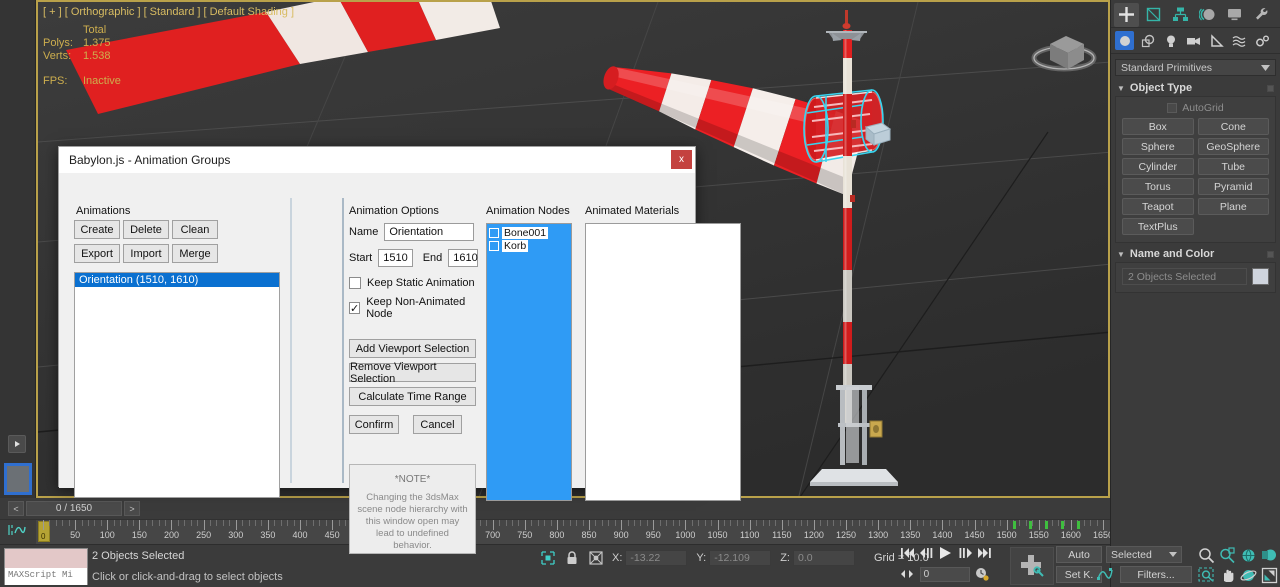  Describe the element at coordinates (1262, 40) in the screenshot. I see `systems-subtab` at that location.